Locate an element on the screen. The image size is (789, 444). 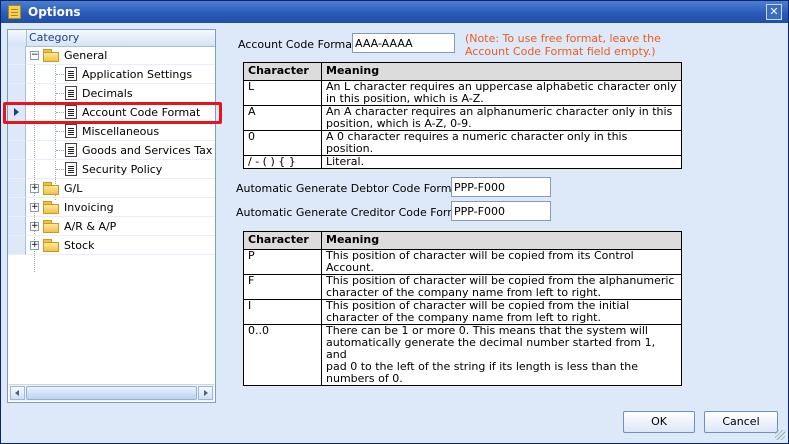
sidebar-item-gl: + G/L is located at coordinates (111, 188).